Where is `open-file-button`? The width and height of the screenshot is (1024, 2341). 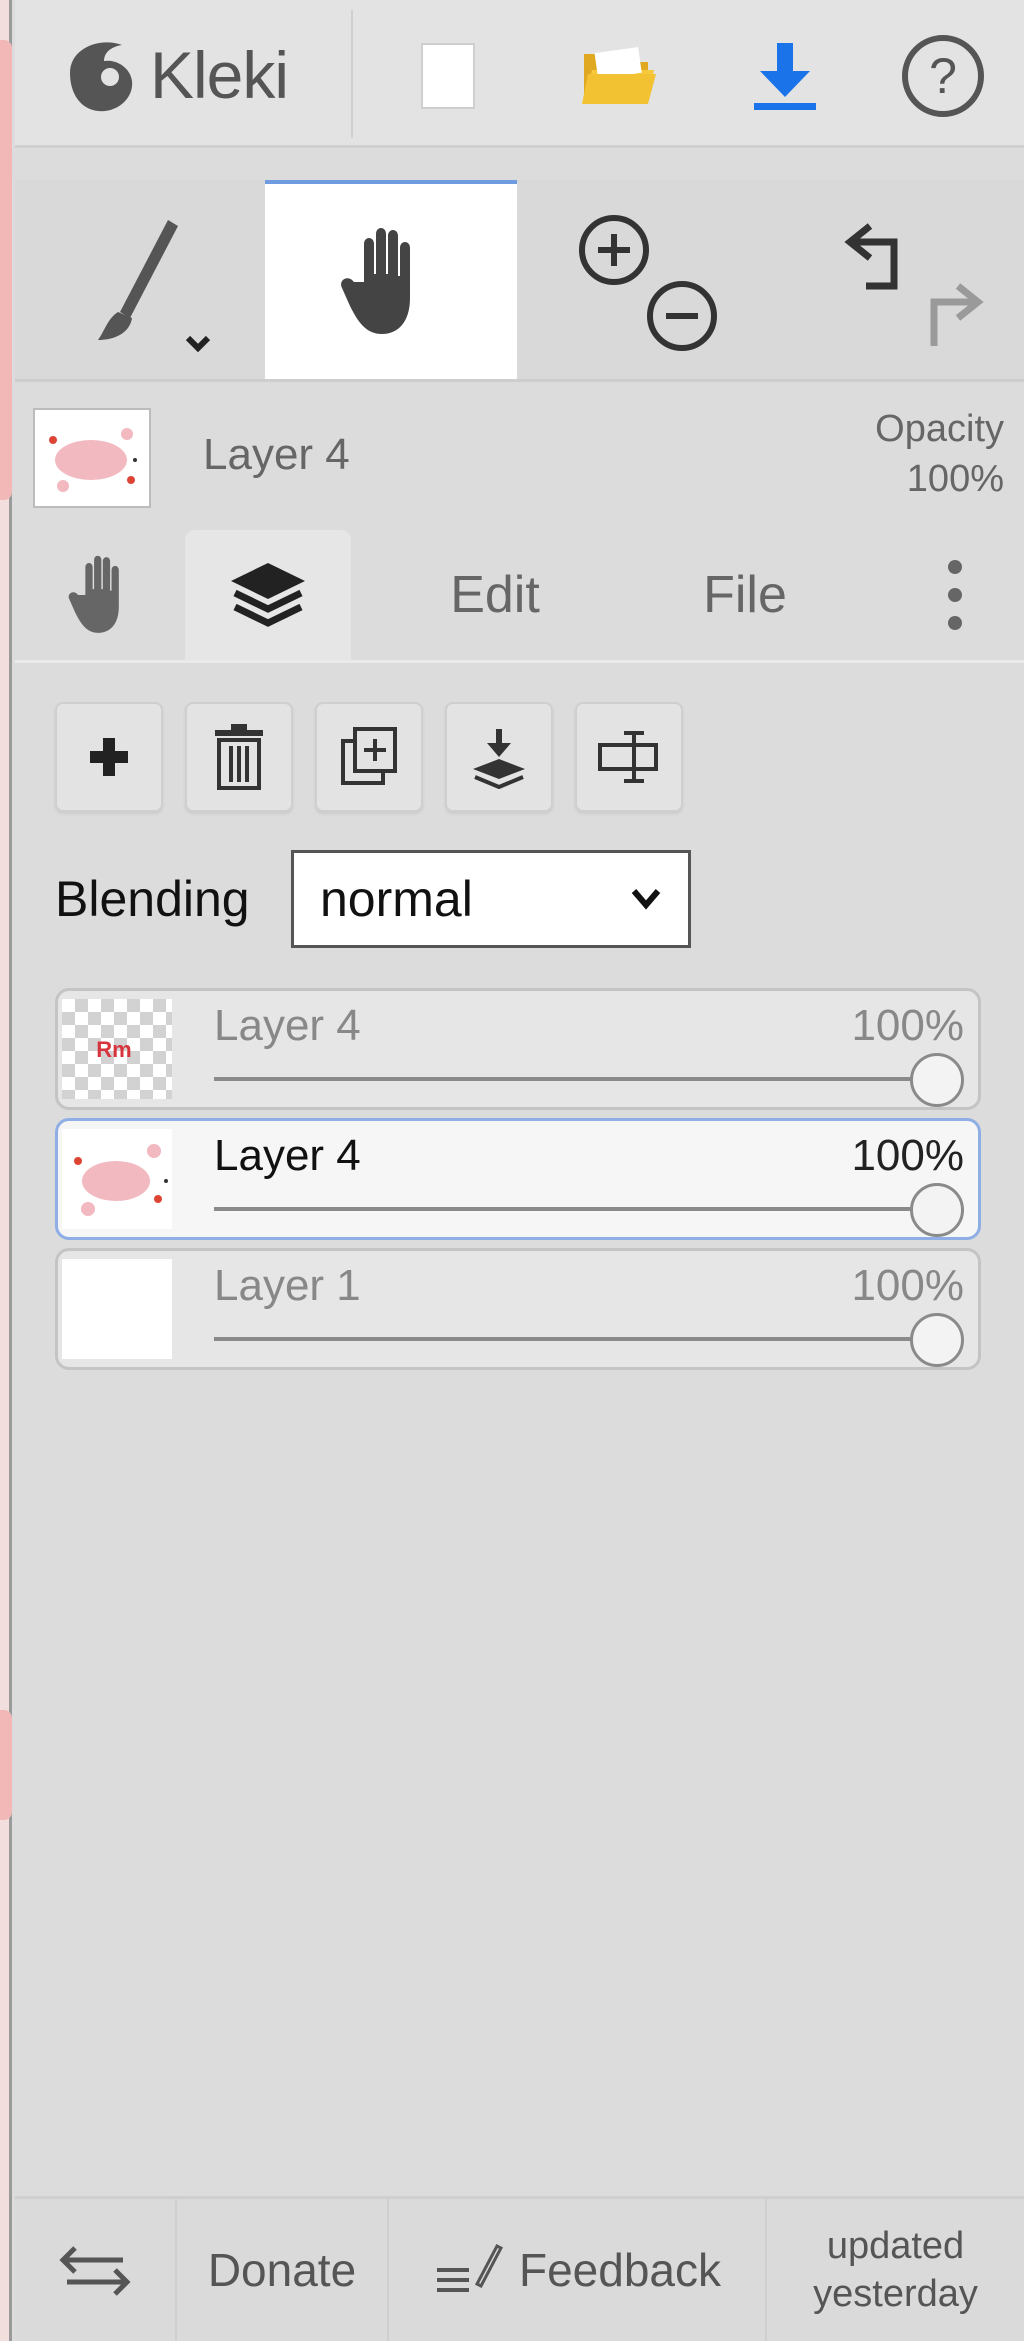
open-file-button is located at coordinates (618, 76).